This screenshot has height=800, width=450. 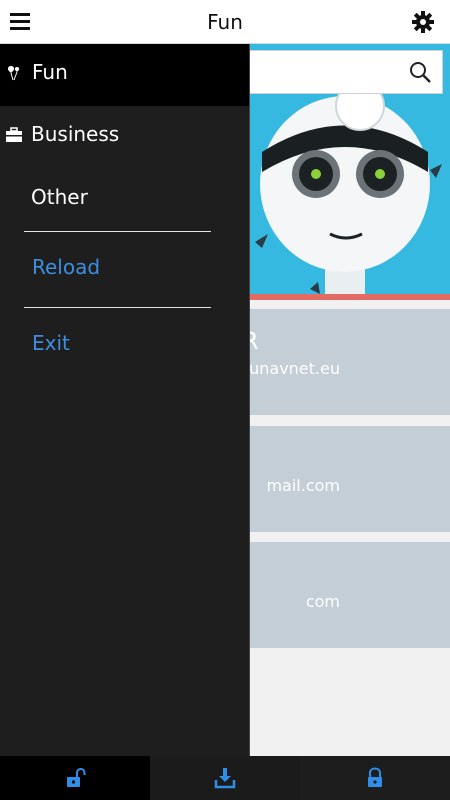 I want to click on tab-download, so click(x=225, y=778).